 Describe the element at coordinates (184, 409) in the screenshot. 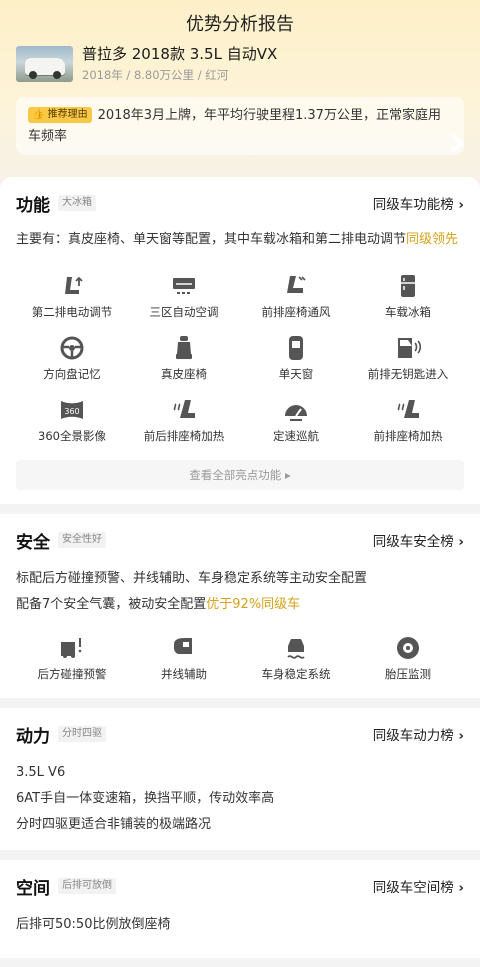

I see `seat-heat-icon` at that location.